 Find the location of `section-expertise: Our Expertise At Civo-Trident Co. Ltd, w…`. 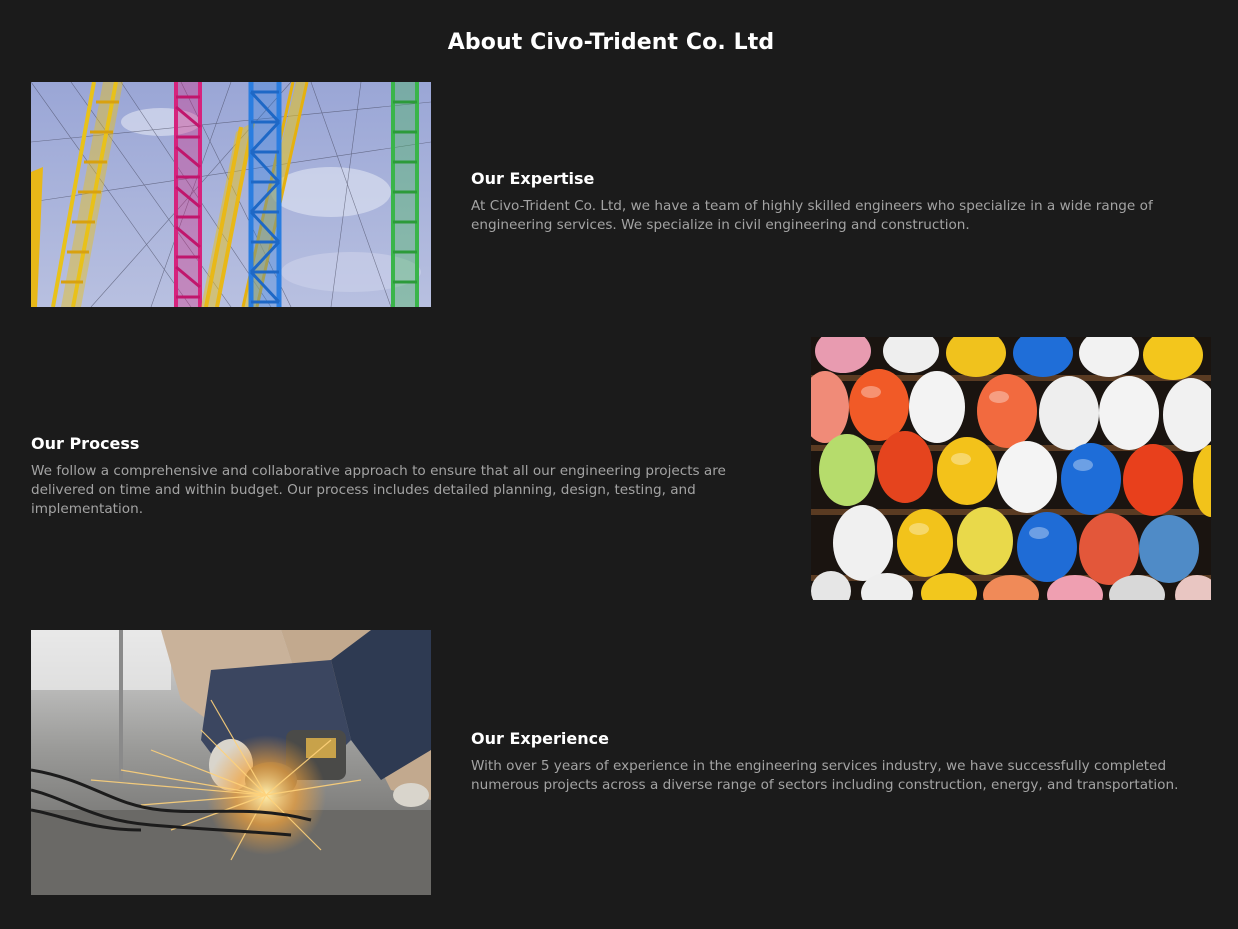

section-expertise: Our Expertise At Civo-Trident Co. Ltd, w… is located at coordinates (835, 201).